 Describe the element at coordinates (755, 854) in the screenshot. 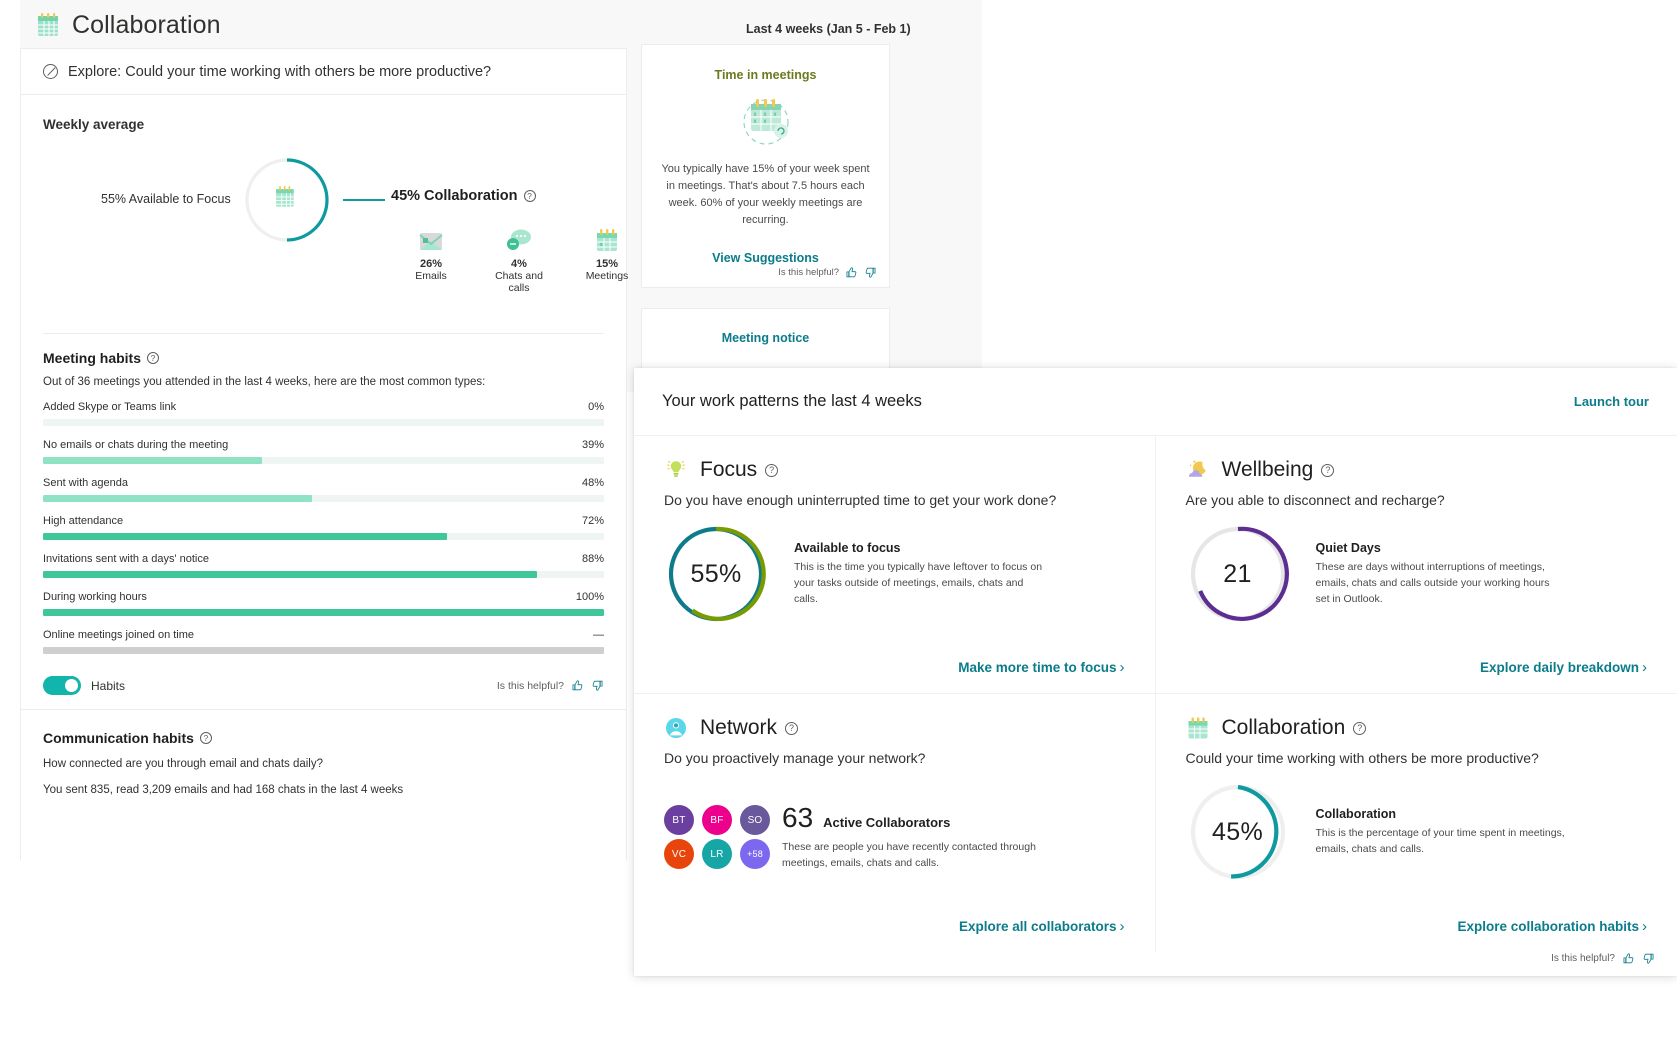

I see `avatar-overflow-count: +58` at that location.